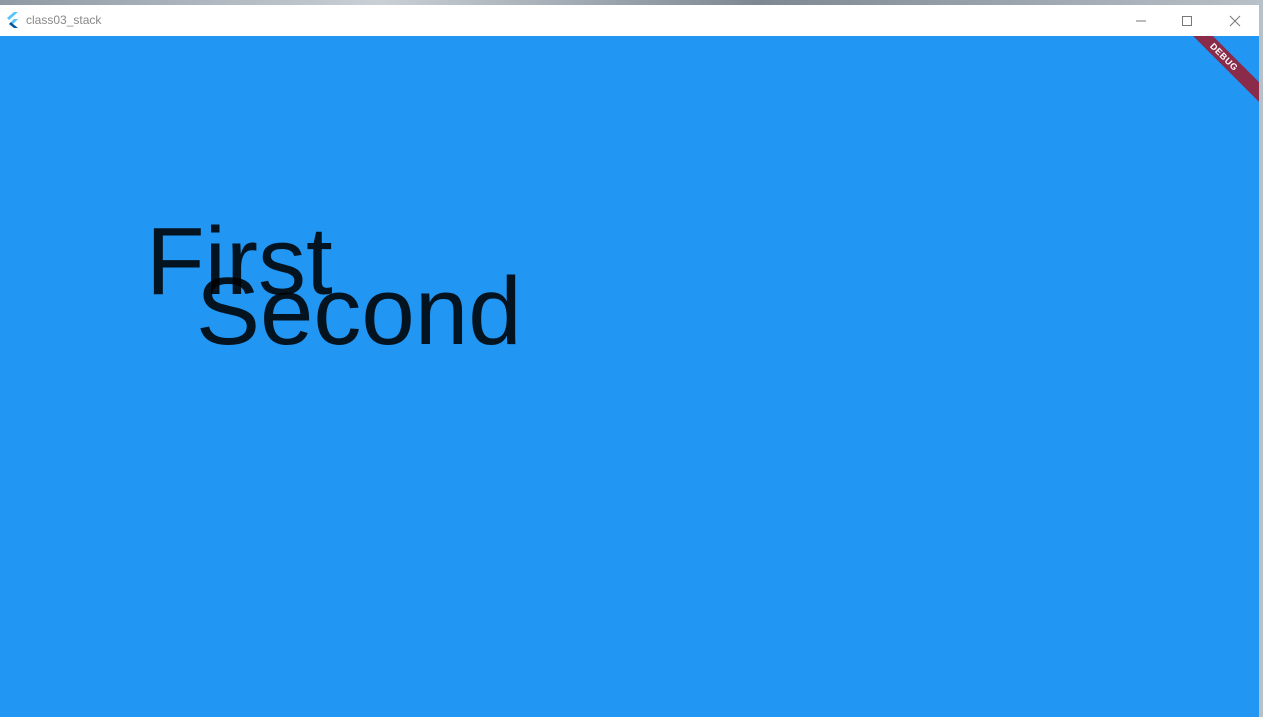  Describe the element at coordinates (629, 20) in the screenshot. I see `title-bar: class03_stack` at that location.